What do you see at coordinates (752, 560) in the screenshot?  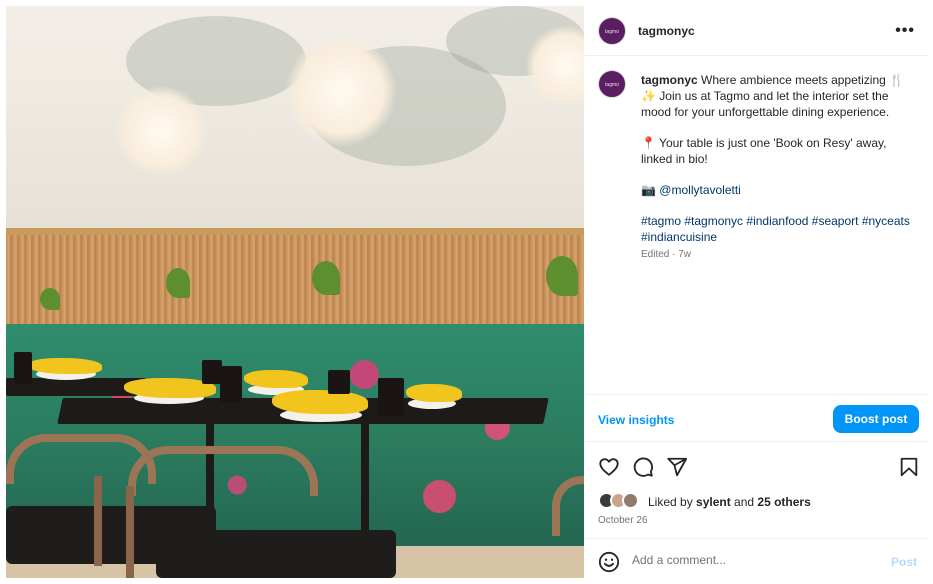 I see `comment-input` at bounding box center [752, 560].